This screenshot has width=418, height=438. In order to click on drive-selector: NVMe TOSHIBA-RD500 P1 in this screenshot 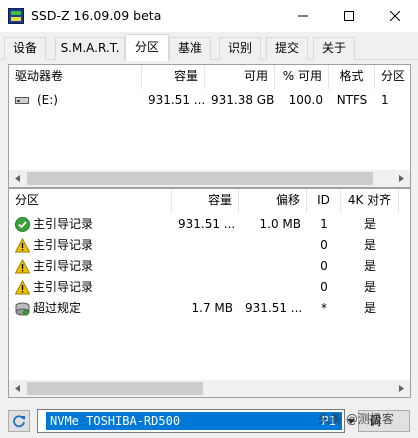, I will do `click(191, 421)`.